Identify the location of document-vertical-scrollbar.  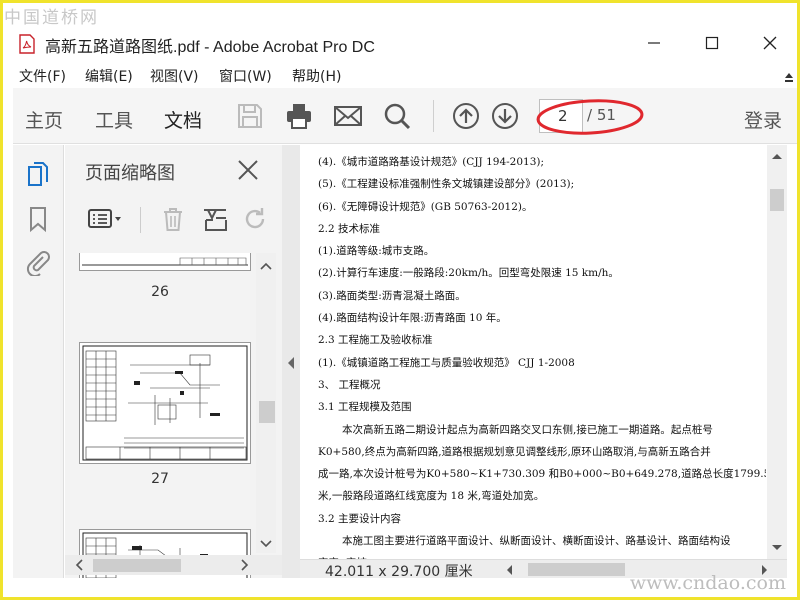
(777, 352).